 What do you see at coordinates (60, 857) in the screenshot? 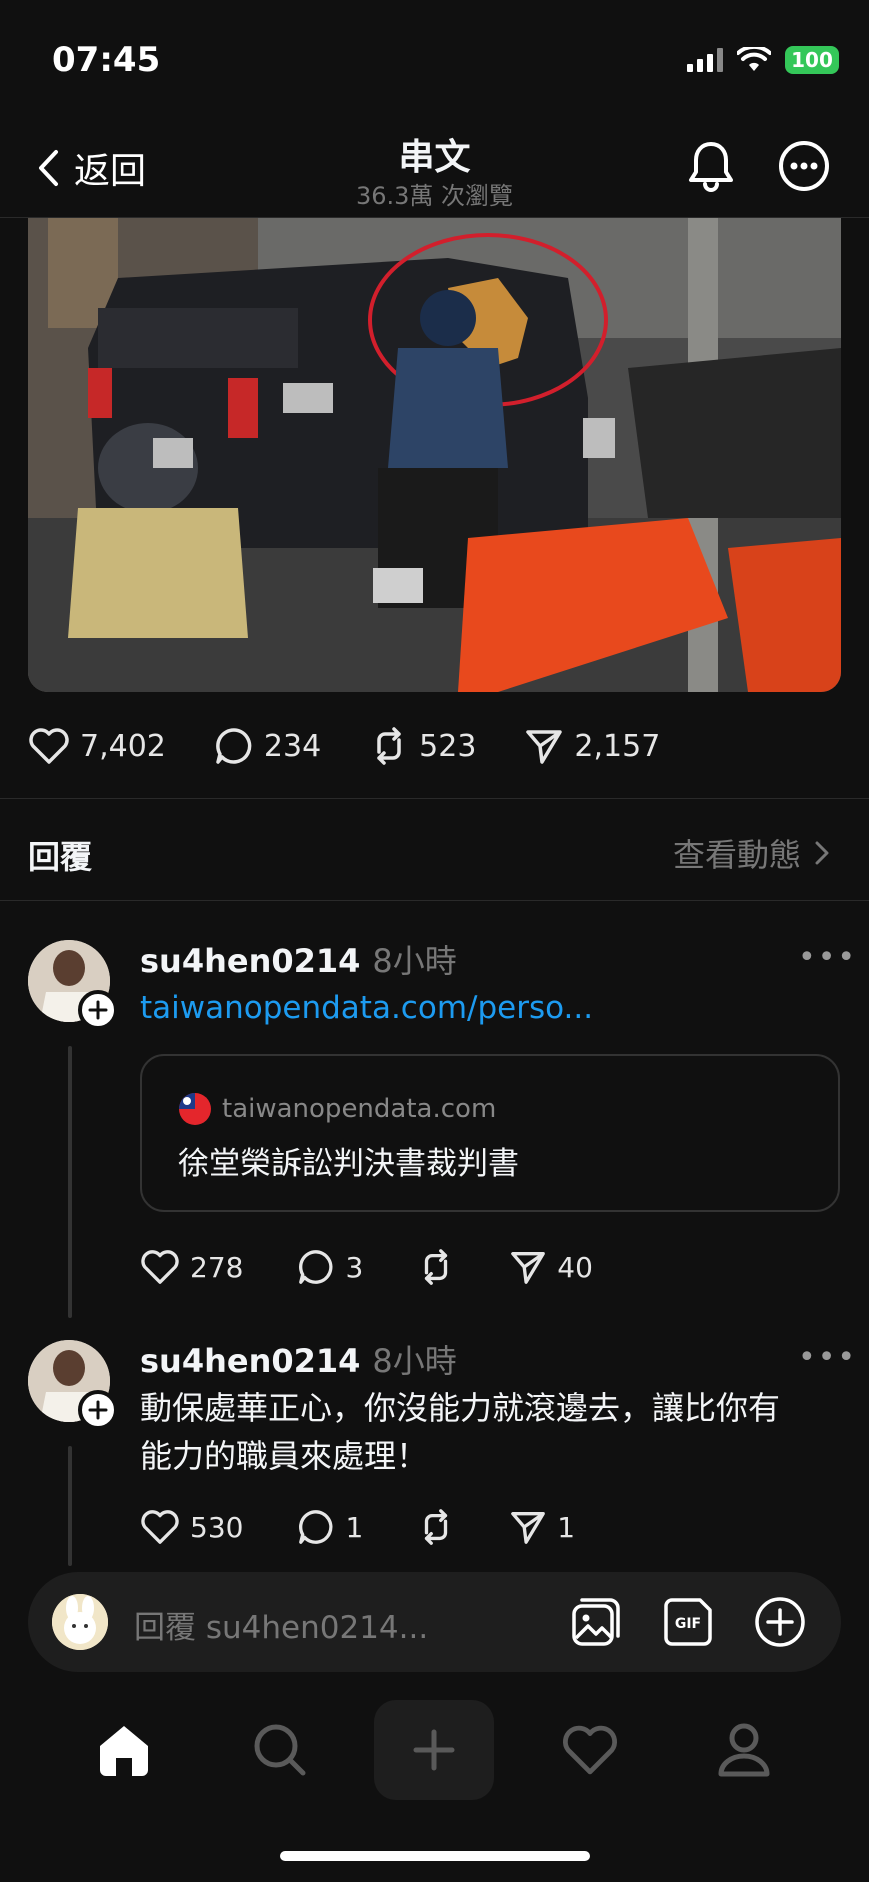
I see `replies-heading: 回覆` at bounding box center [60, 857].